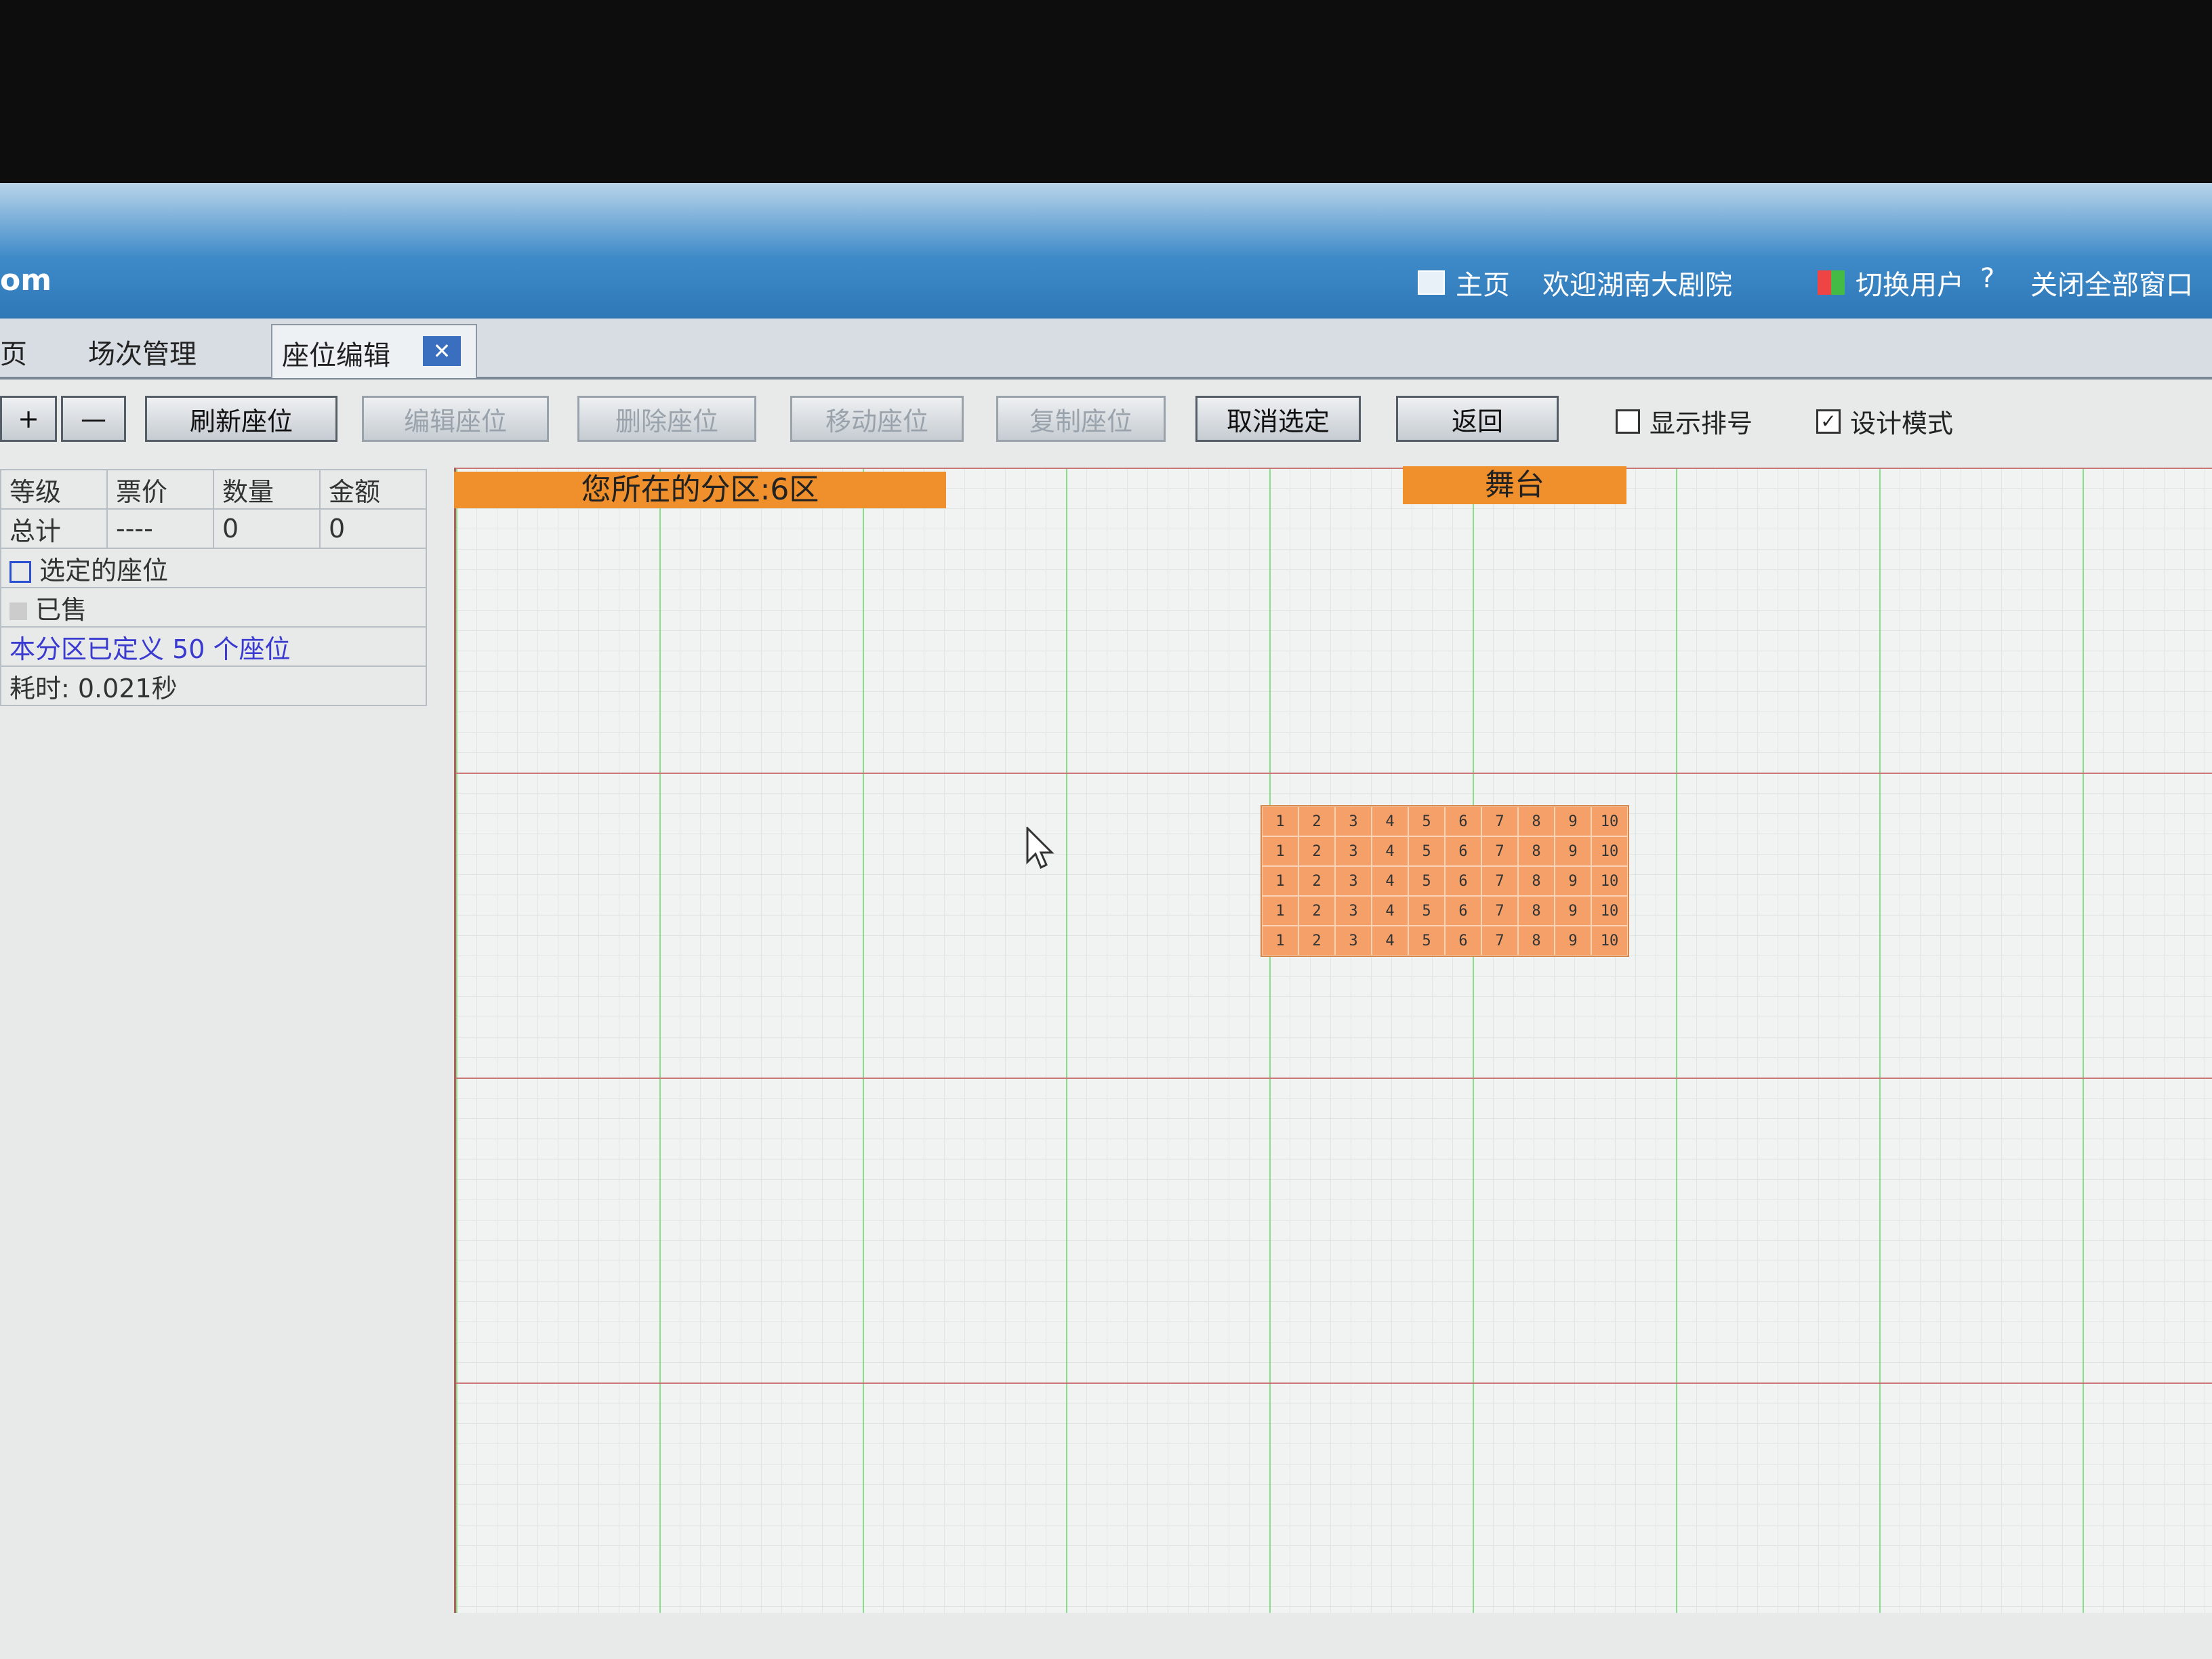  I want to click on app-logo: om, so click(26, 280).